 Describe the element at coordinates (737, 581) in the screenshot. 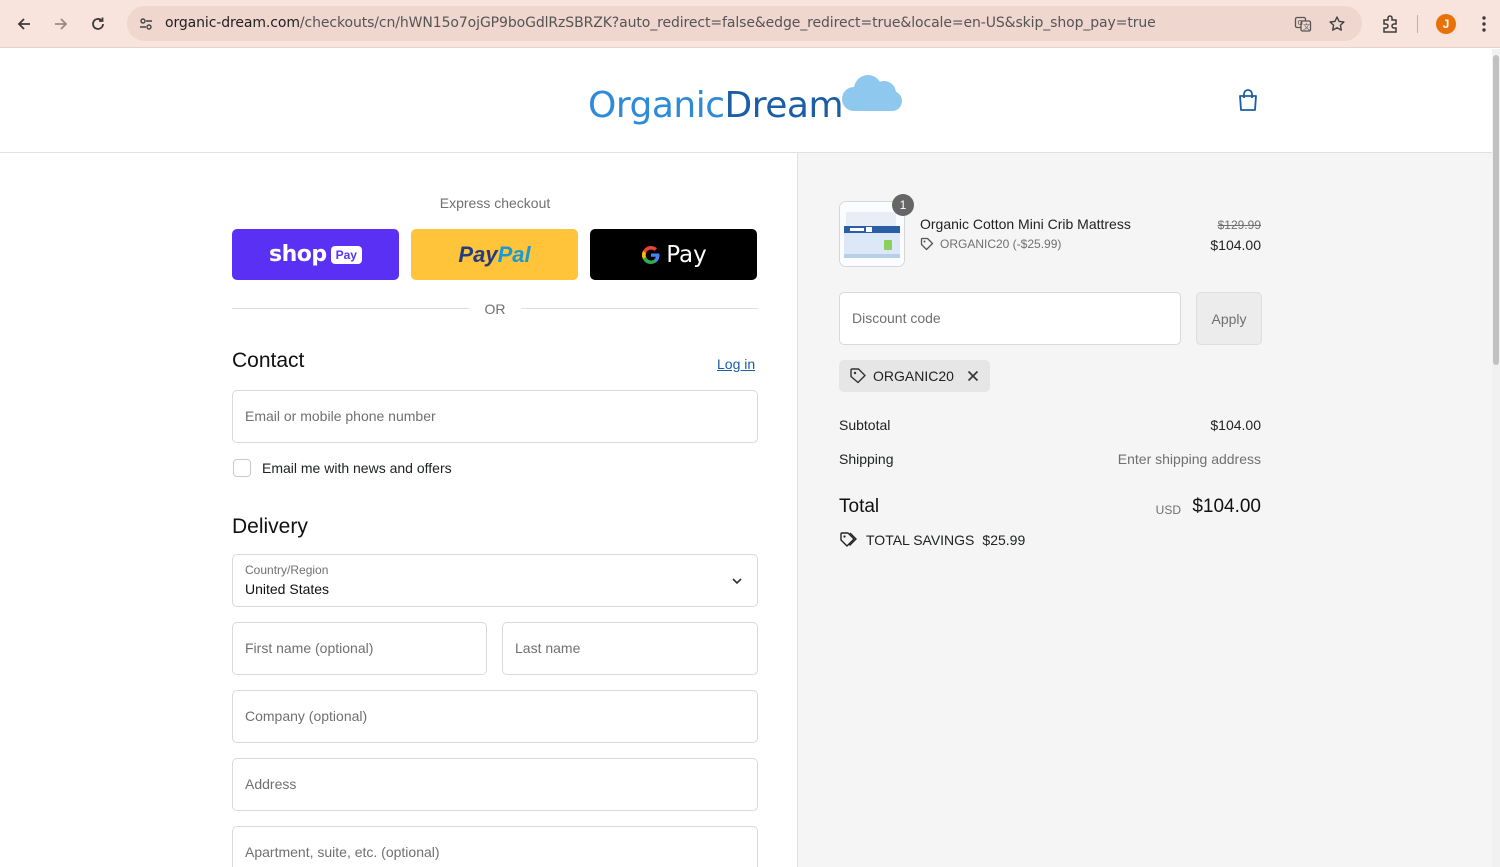

I see `chevron-down-icon` at that location.